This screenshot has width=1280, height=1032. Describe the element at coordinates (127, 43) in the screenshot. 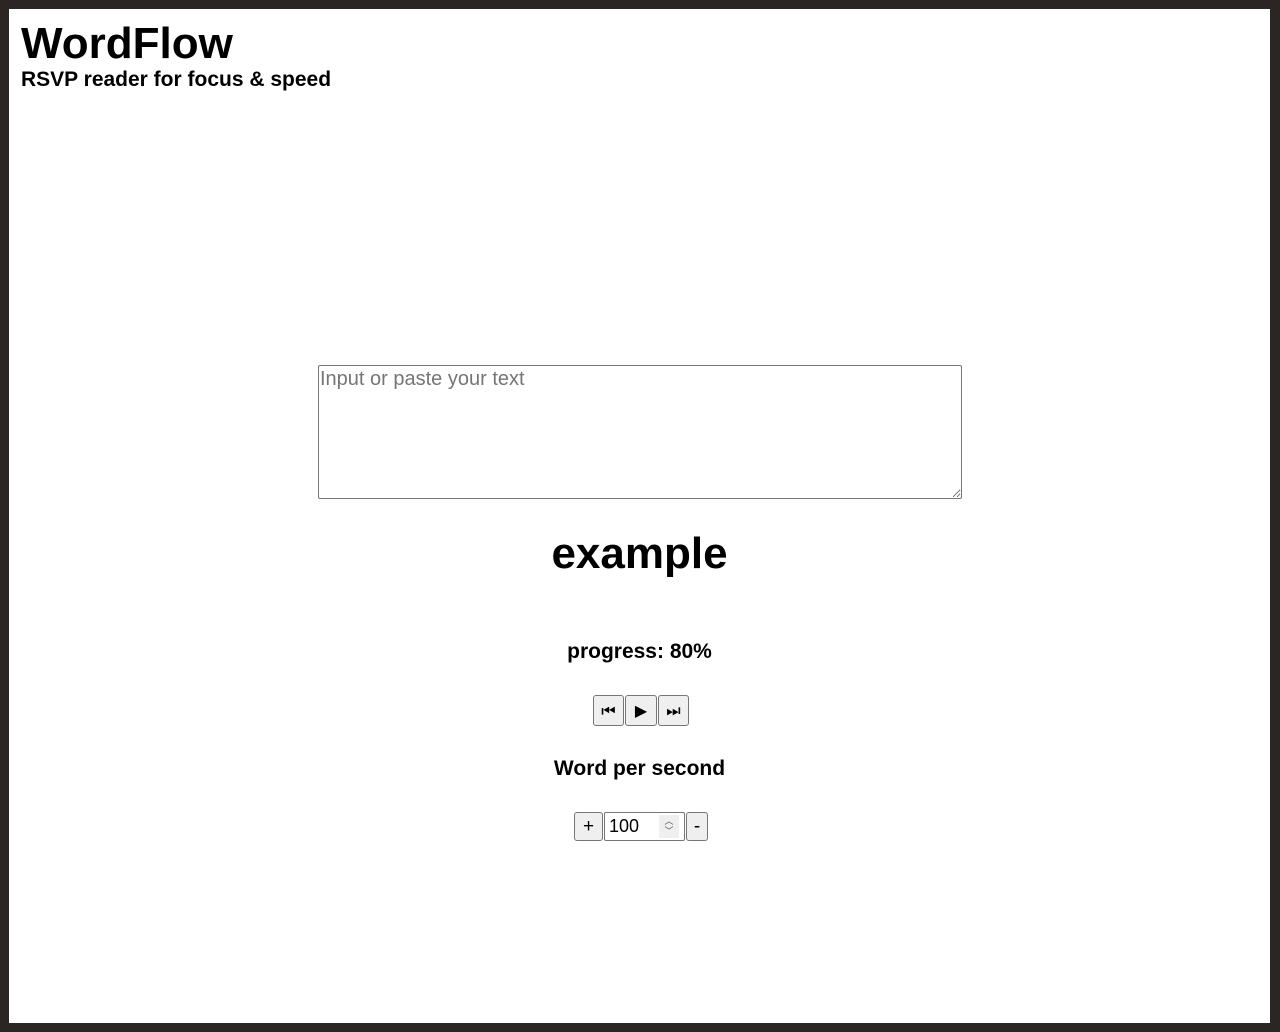

I see `app-title: WordFlow` at that location.